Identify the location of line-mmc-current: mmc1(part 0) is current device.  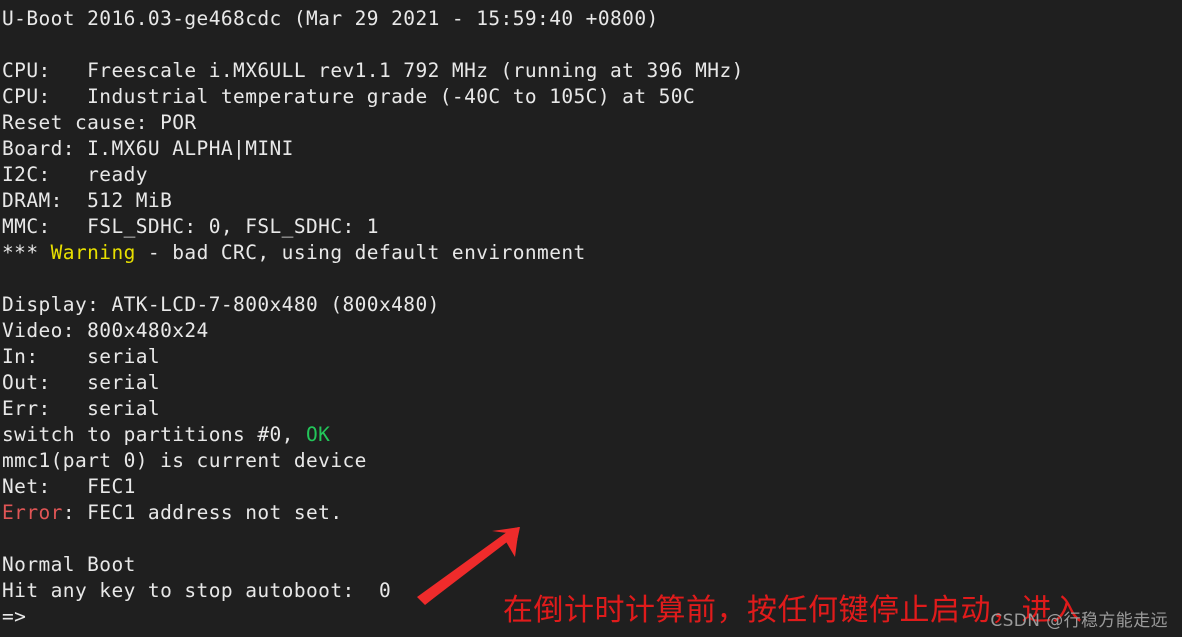
(184, 460).